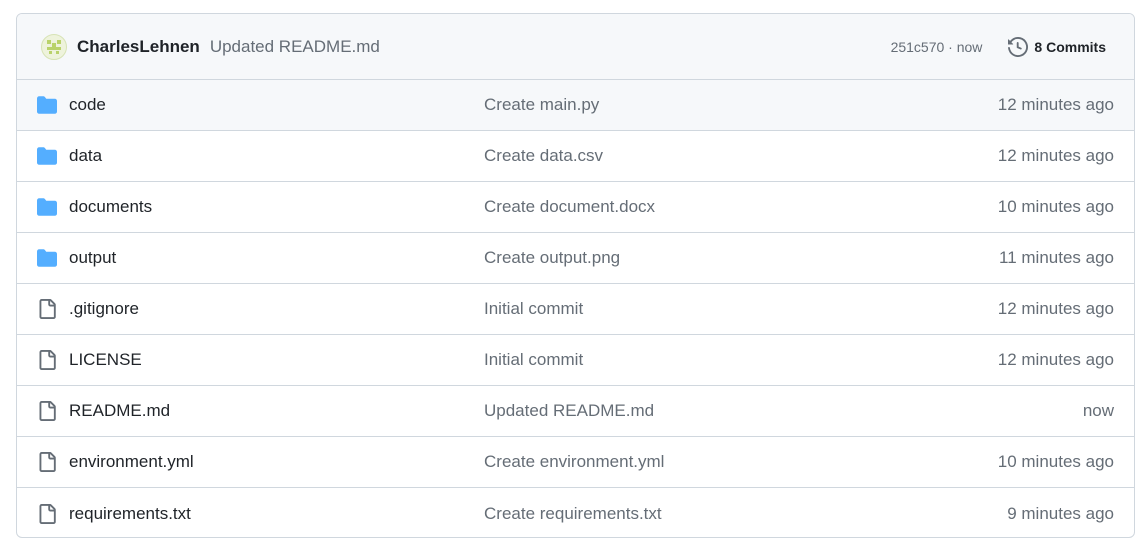  I want to click on commits-count-label: 8 Commits, so click(1070, 46).